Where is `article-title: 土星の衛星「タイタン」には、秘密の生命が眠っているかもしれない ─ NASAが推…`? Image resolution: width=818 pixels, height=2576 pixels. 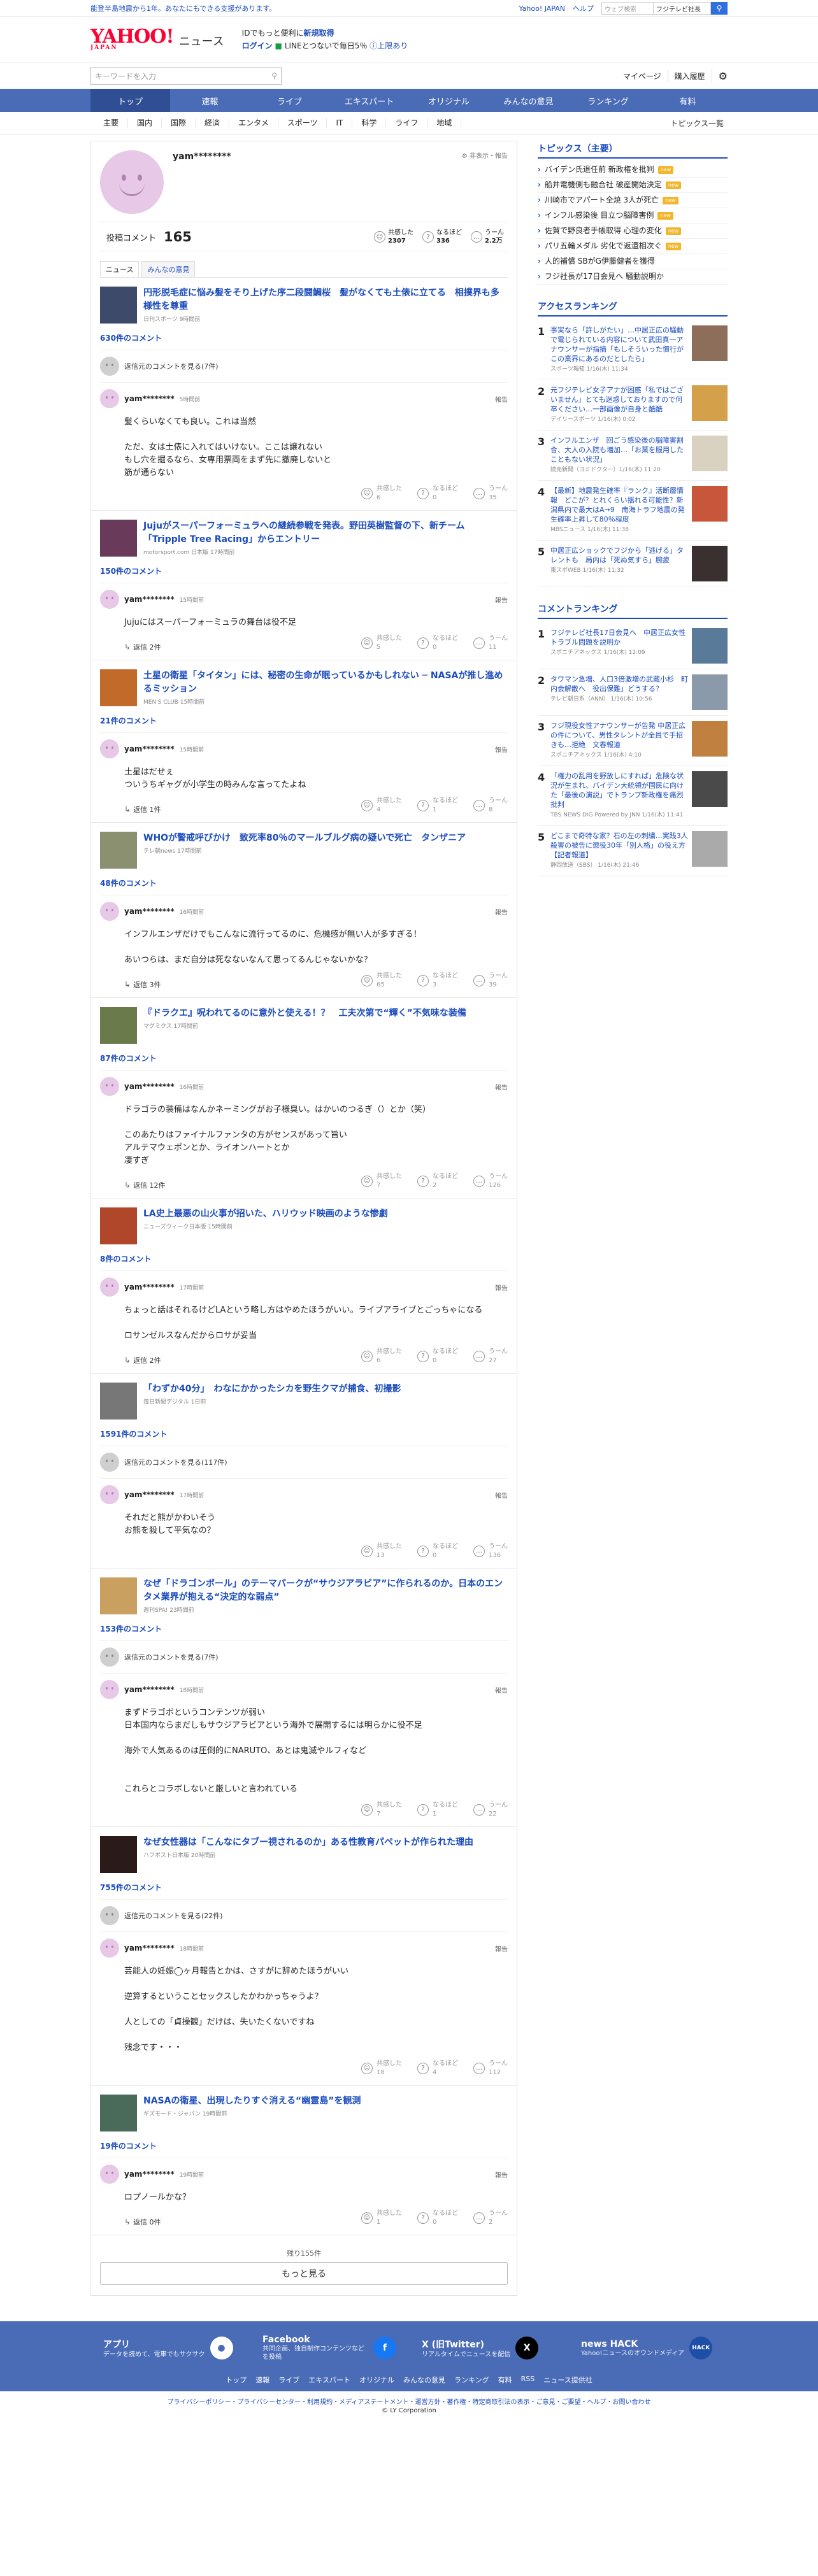
article-title: 土星の衛星「タイタン」には、秘密の生命が眠っているかもしれない ─ NASAが推… is located at coordinates (325, 682).